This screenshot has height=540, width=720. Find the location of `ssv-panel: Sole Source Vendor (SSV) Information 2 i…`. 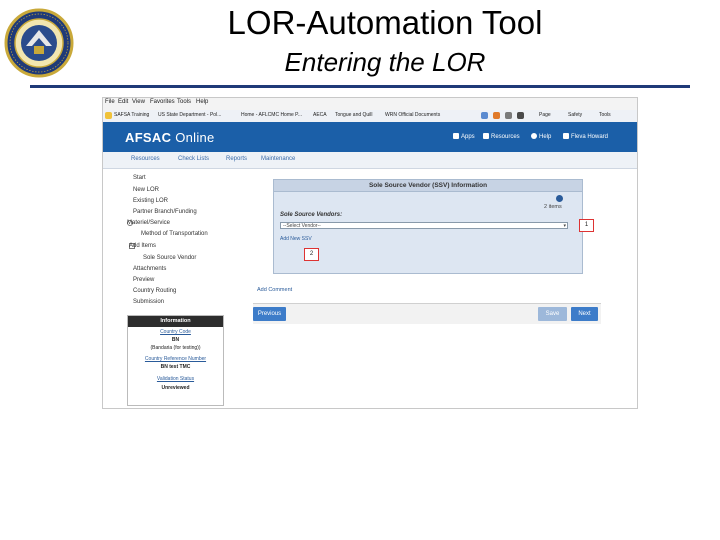

ssv-panel: Sole Source Vendor (SSV) Information 2 i… is located at coordinates (433, 226).